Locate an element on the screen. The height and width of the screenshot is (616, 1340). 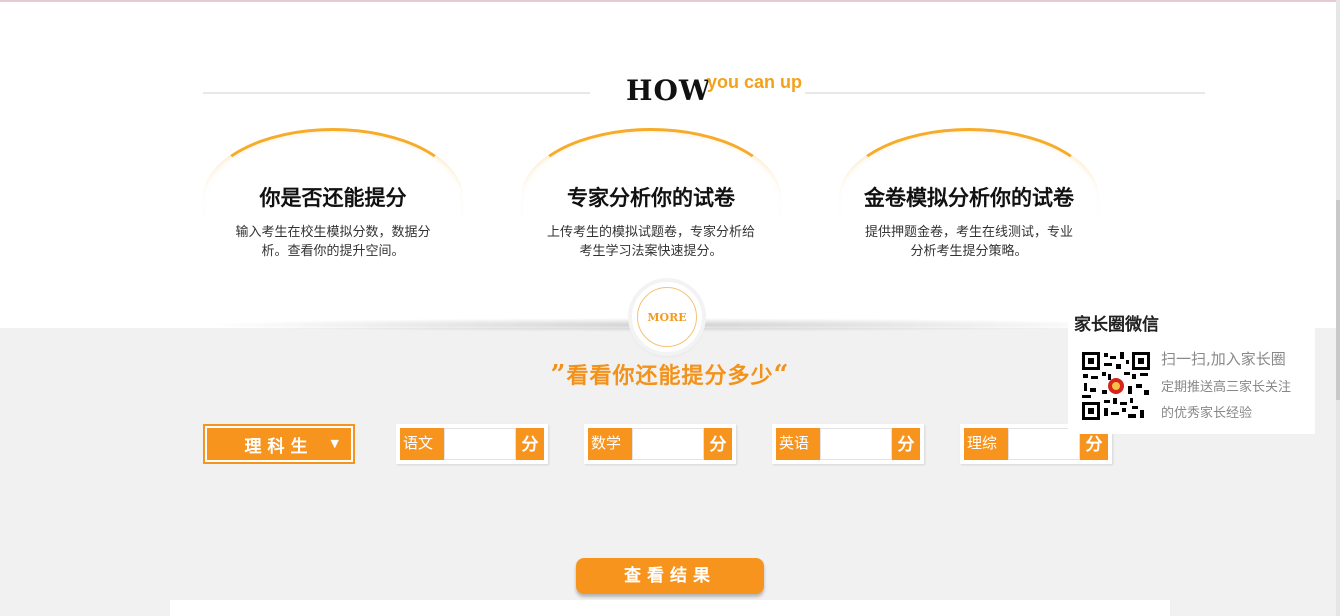
open-quote: ” is located at coordinates (558, 375).